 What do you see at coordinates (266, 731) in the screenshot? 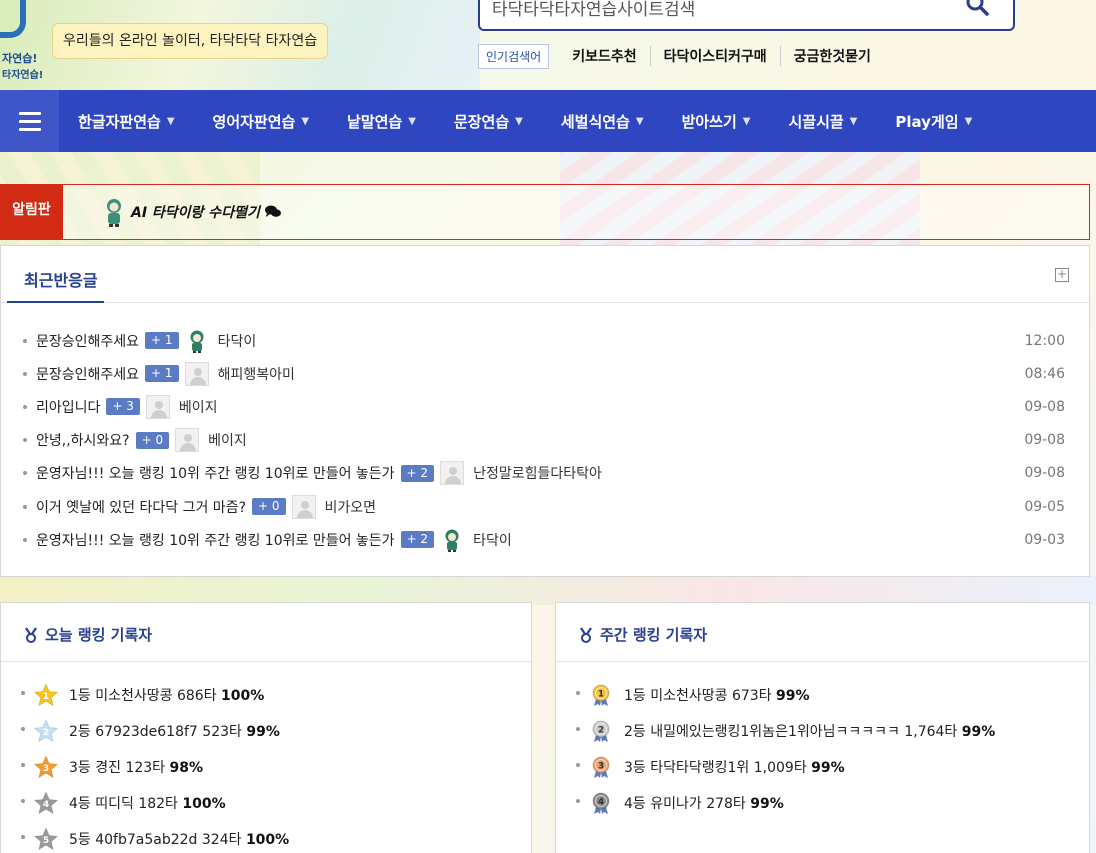
I see `ranking-item: 2 2등 67923de618f7 523타 99%` at bounding box center [266, 731].